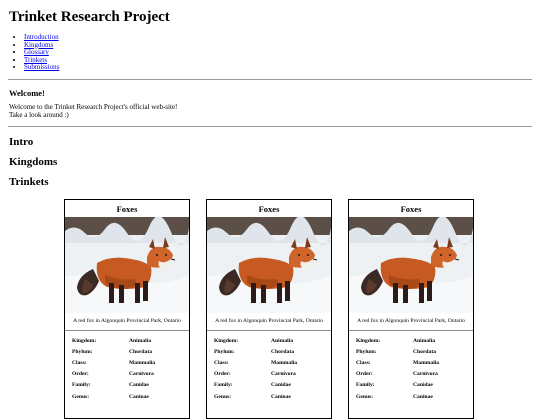 This screenshot has width=540, height=419. Describe the element at coordinates (21, 142) in the screenshot. I see `section-heading-intro: Intro` at that location.